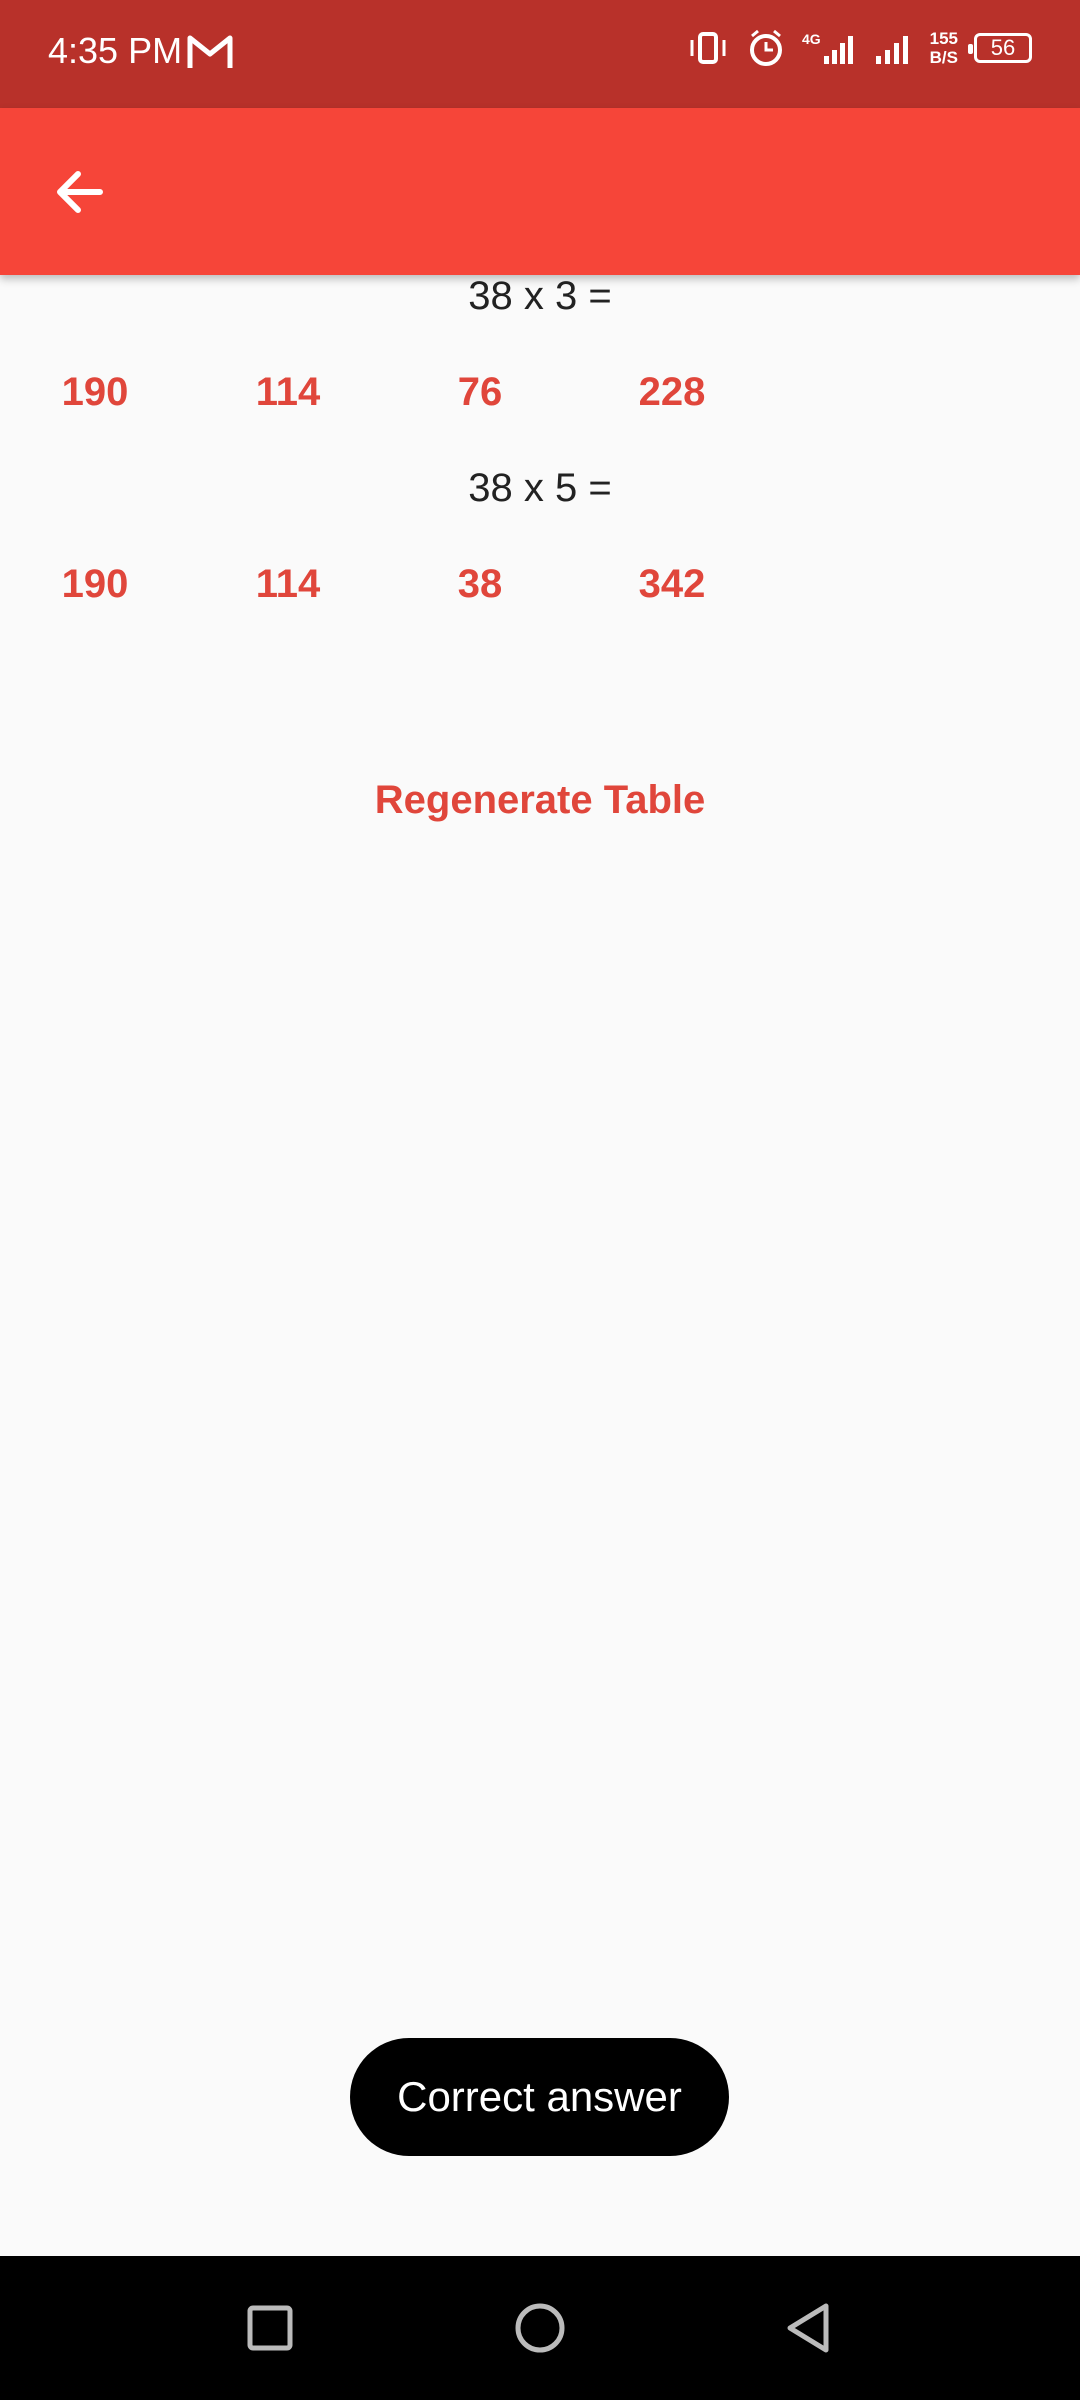 The height and width of the screenshot is (2400, 1080). What do you see at coordinates (765, 47) in the screenshot?
I see `alarm-icon` at bounding box center [765, 47].